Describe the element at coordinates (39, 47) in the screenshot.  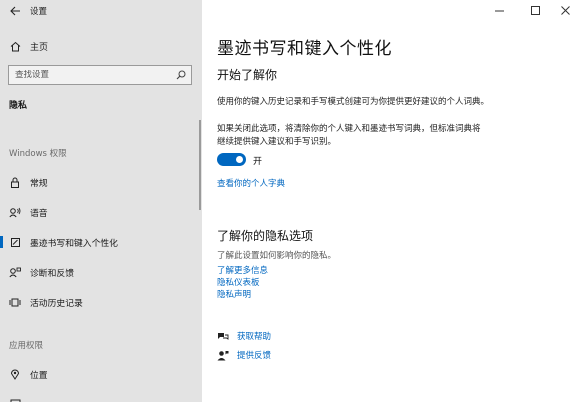
I see `home-label: 主页` at that location.